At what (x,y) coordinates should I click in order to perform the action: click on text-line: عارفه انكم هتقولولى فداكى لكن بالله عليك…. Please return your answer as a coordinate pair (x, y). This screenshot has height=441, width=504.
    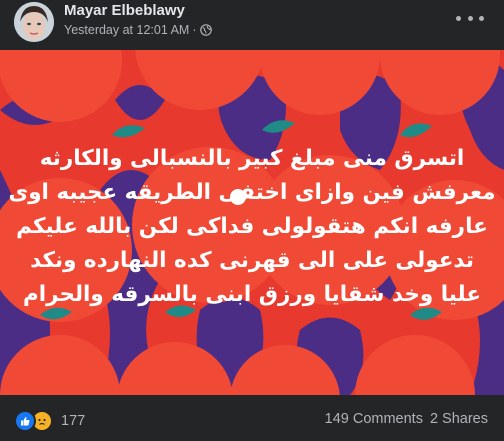
    Looking at the image, I should click on (252, 226).